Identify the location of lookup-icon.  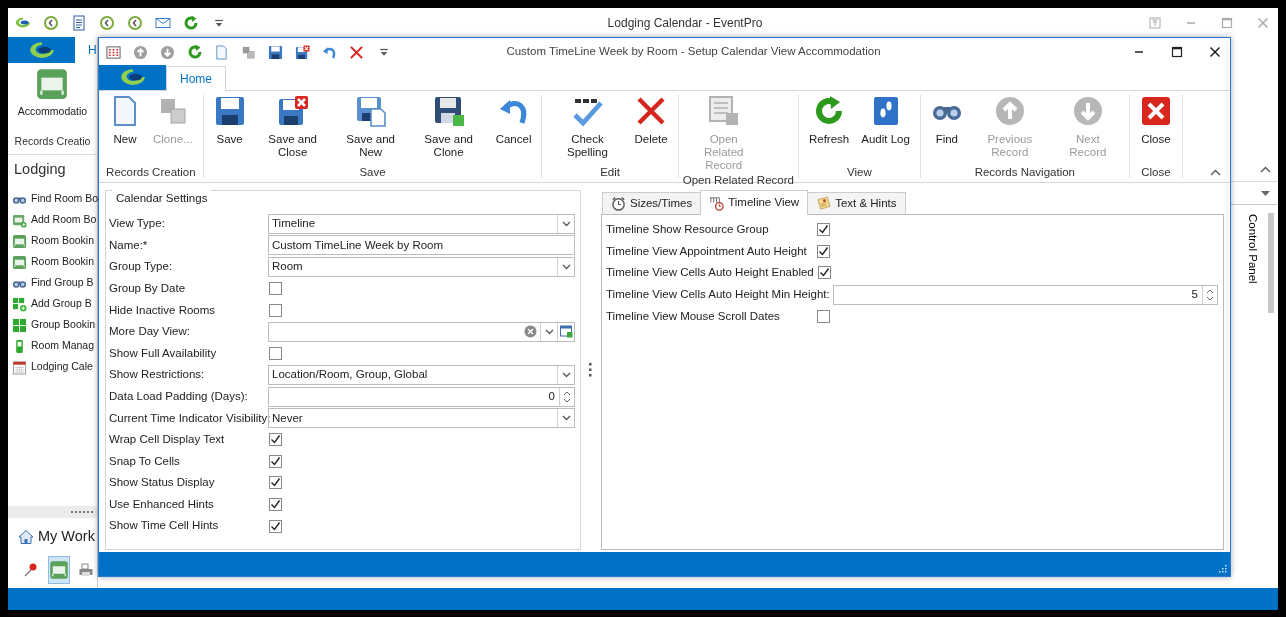
(566, 332).